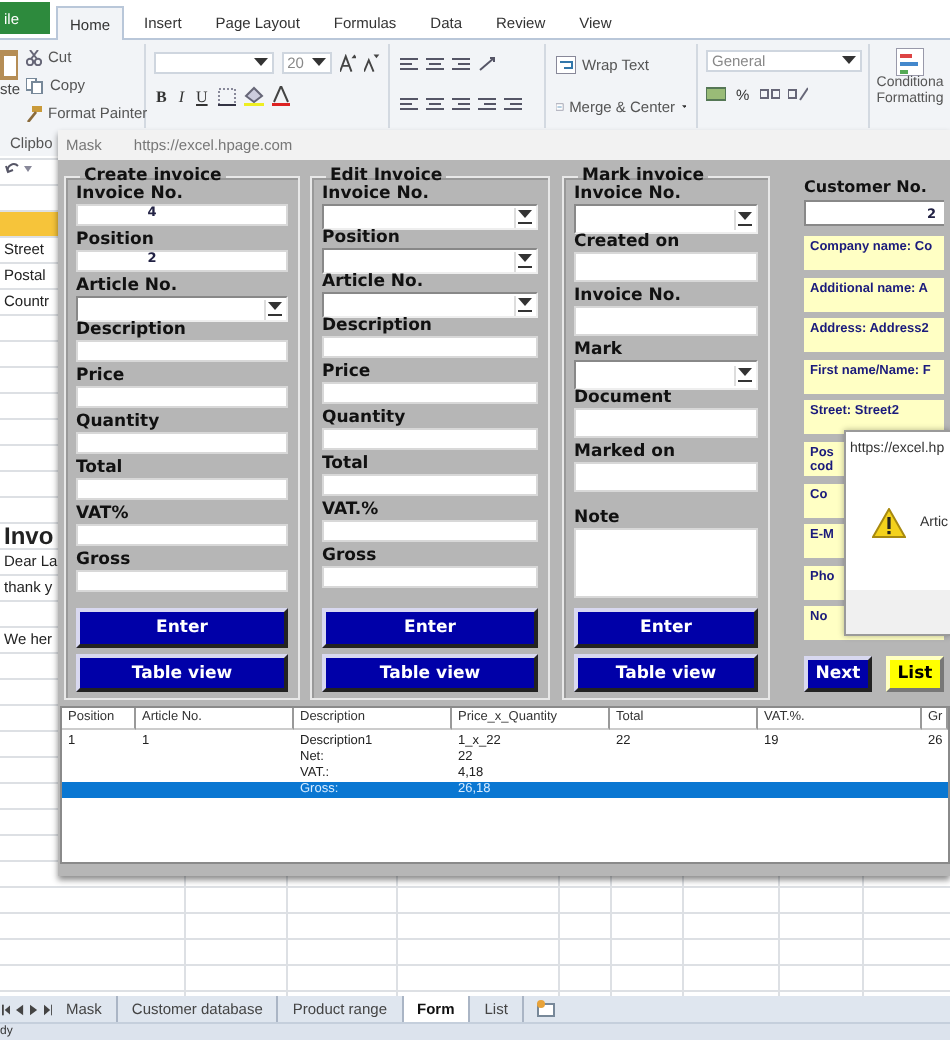  Describe the element at coordinates (47, 1009) in the screenshot. I see `last-sheet-icon` at that location.